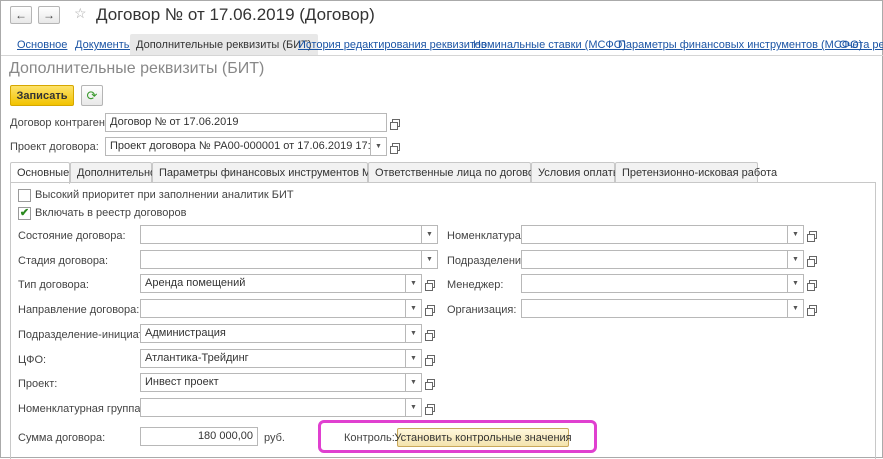  Describe the element at coordinates (861, 45) in the screenshot. I see `link-accounts: Счета ре` at that location.